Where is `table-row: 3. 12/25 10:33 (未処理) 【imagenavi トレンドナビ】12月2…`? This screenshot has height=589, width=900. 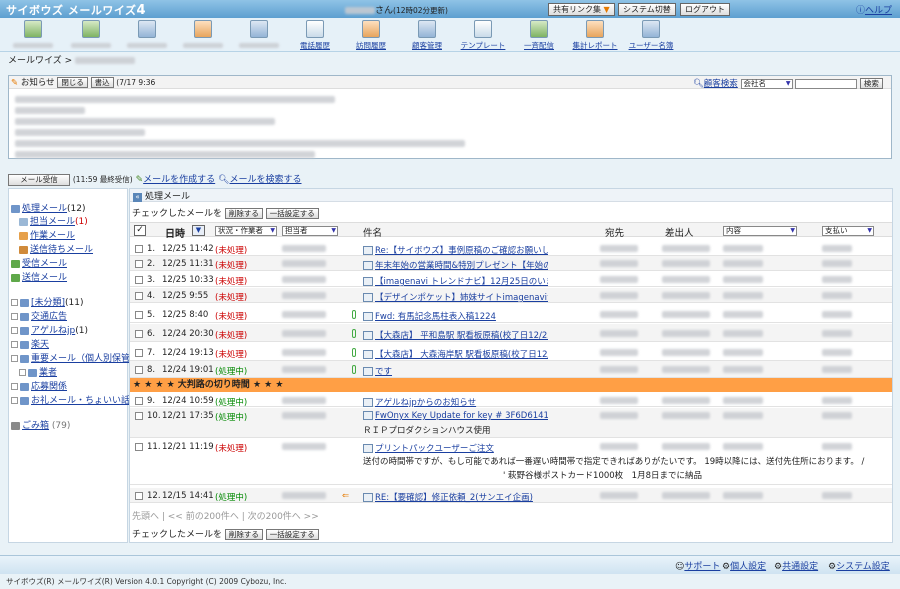 table-row: 3. 12/25 10:33 (未処理) 【imagenavi トレンドナビ】12月2… is located at coordinates (511, 279).